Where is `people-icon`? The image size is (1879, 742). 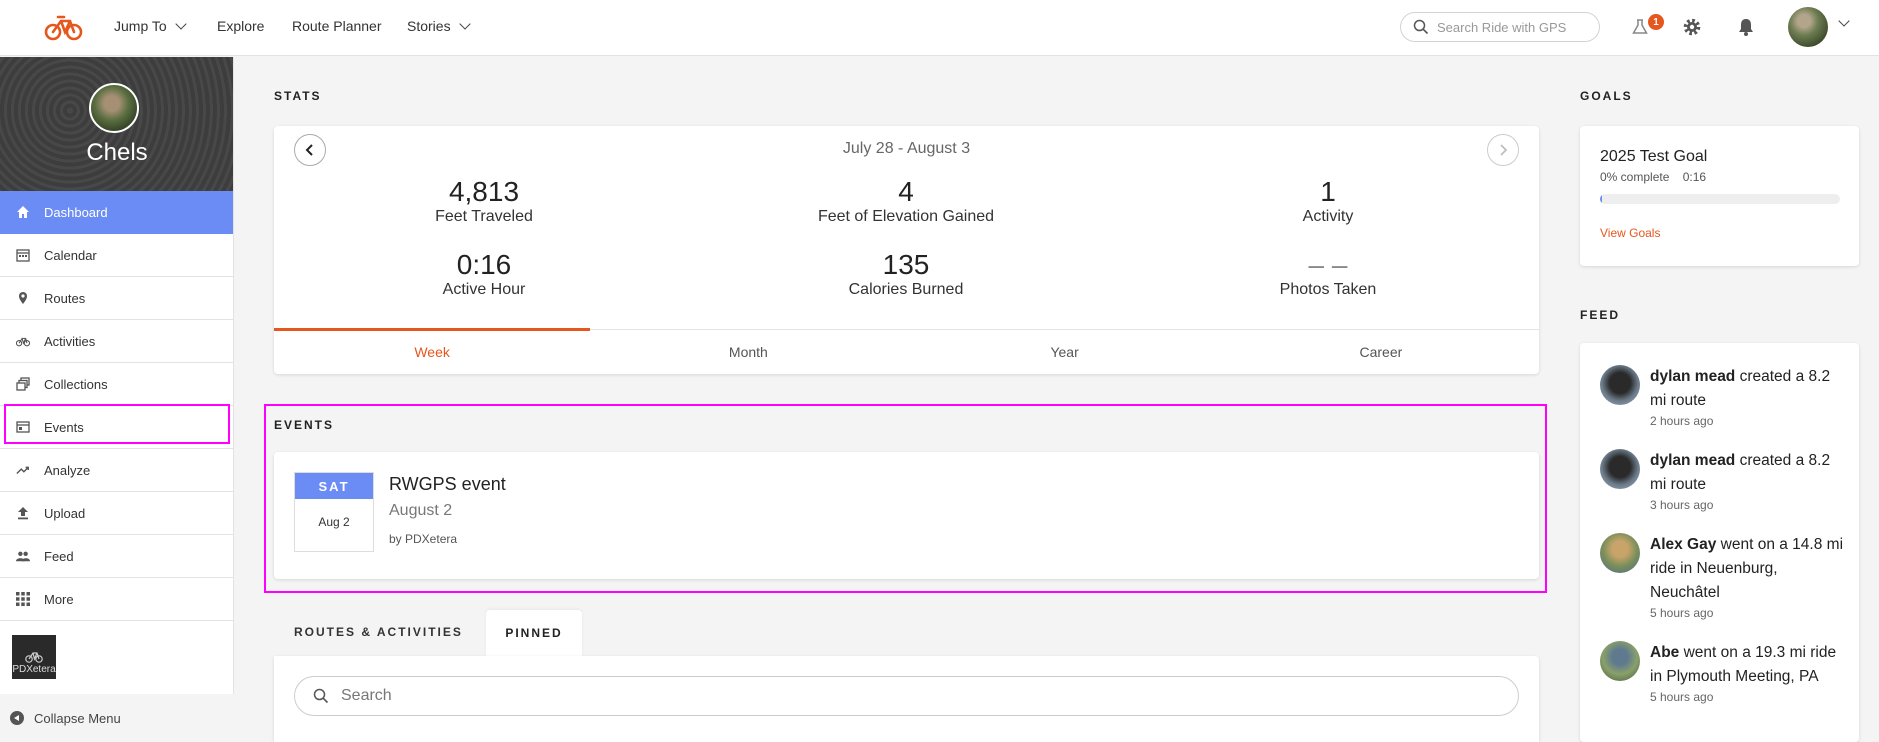
people-icon is located at coordinates (23, 556).